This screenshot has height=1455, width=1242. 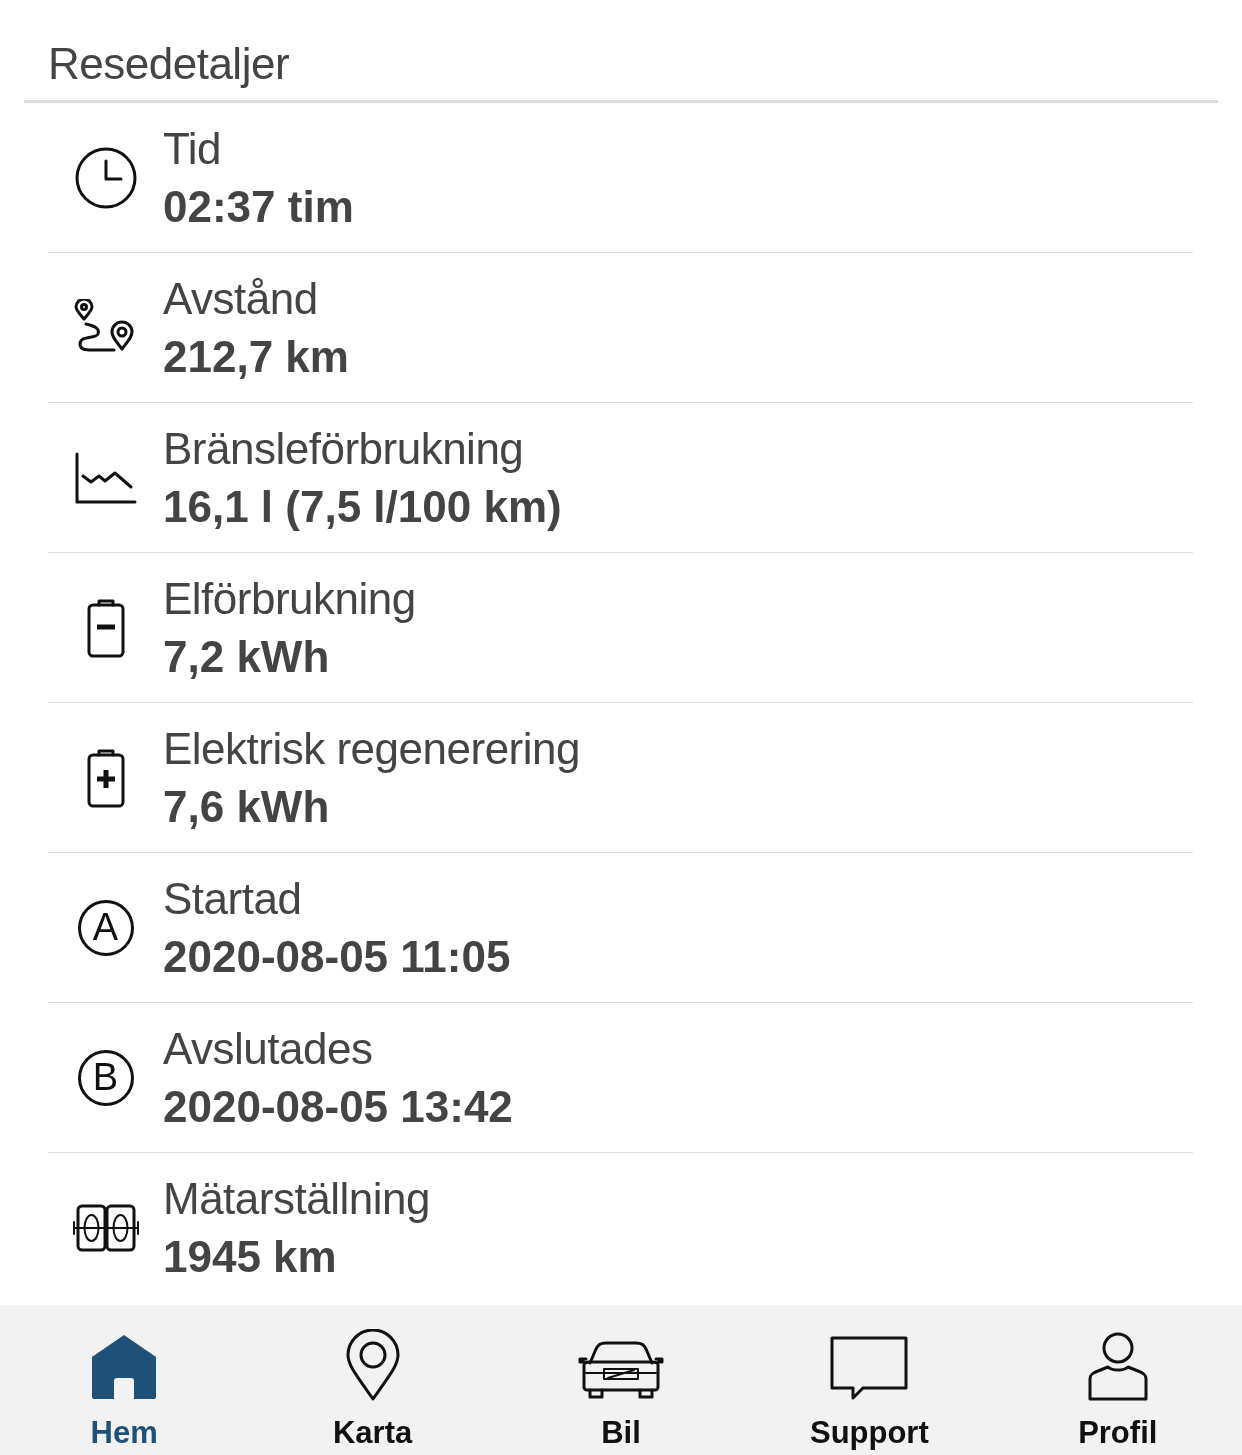 I want to click on page-title: Resedetaljer, so click(x=169, y=64).